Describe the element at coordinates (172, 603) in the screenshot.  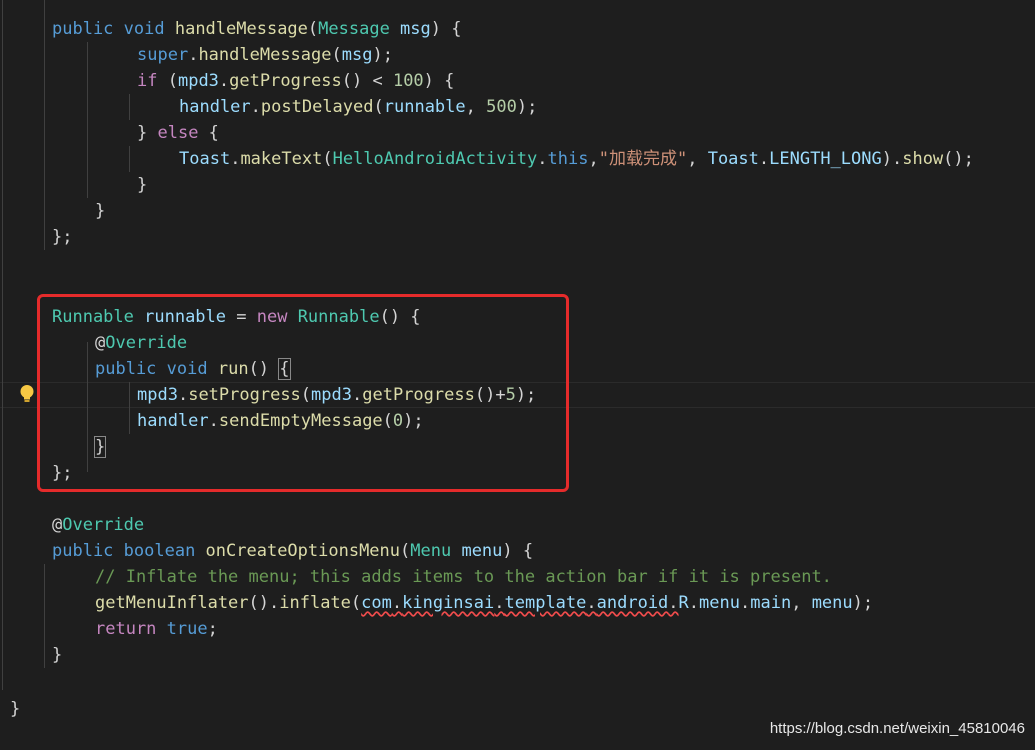
I see `code-token: getMenuInflater` at that location.